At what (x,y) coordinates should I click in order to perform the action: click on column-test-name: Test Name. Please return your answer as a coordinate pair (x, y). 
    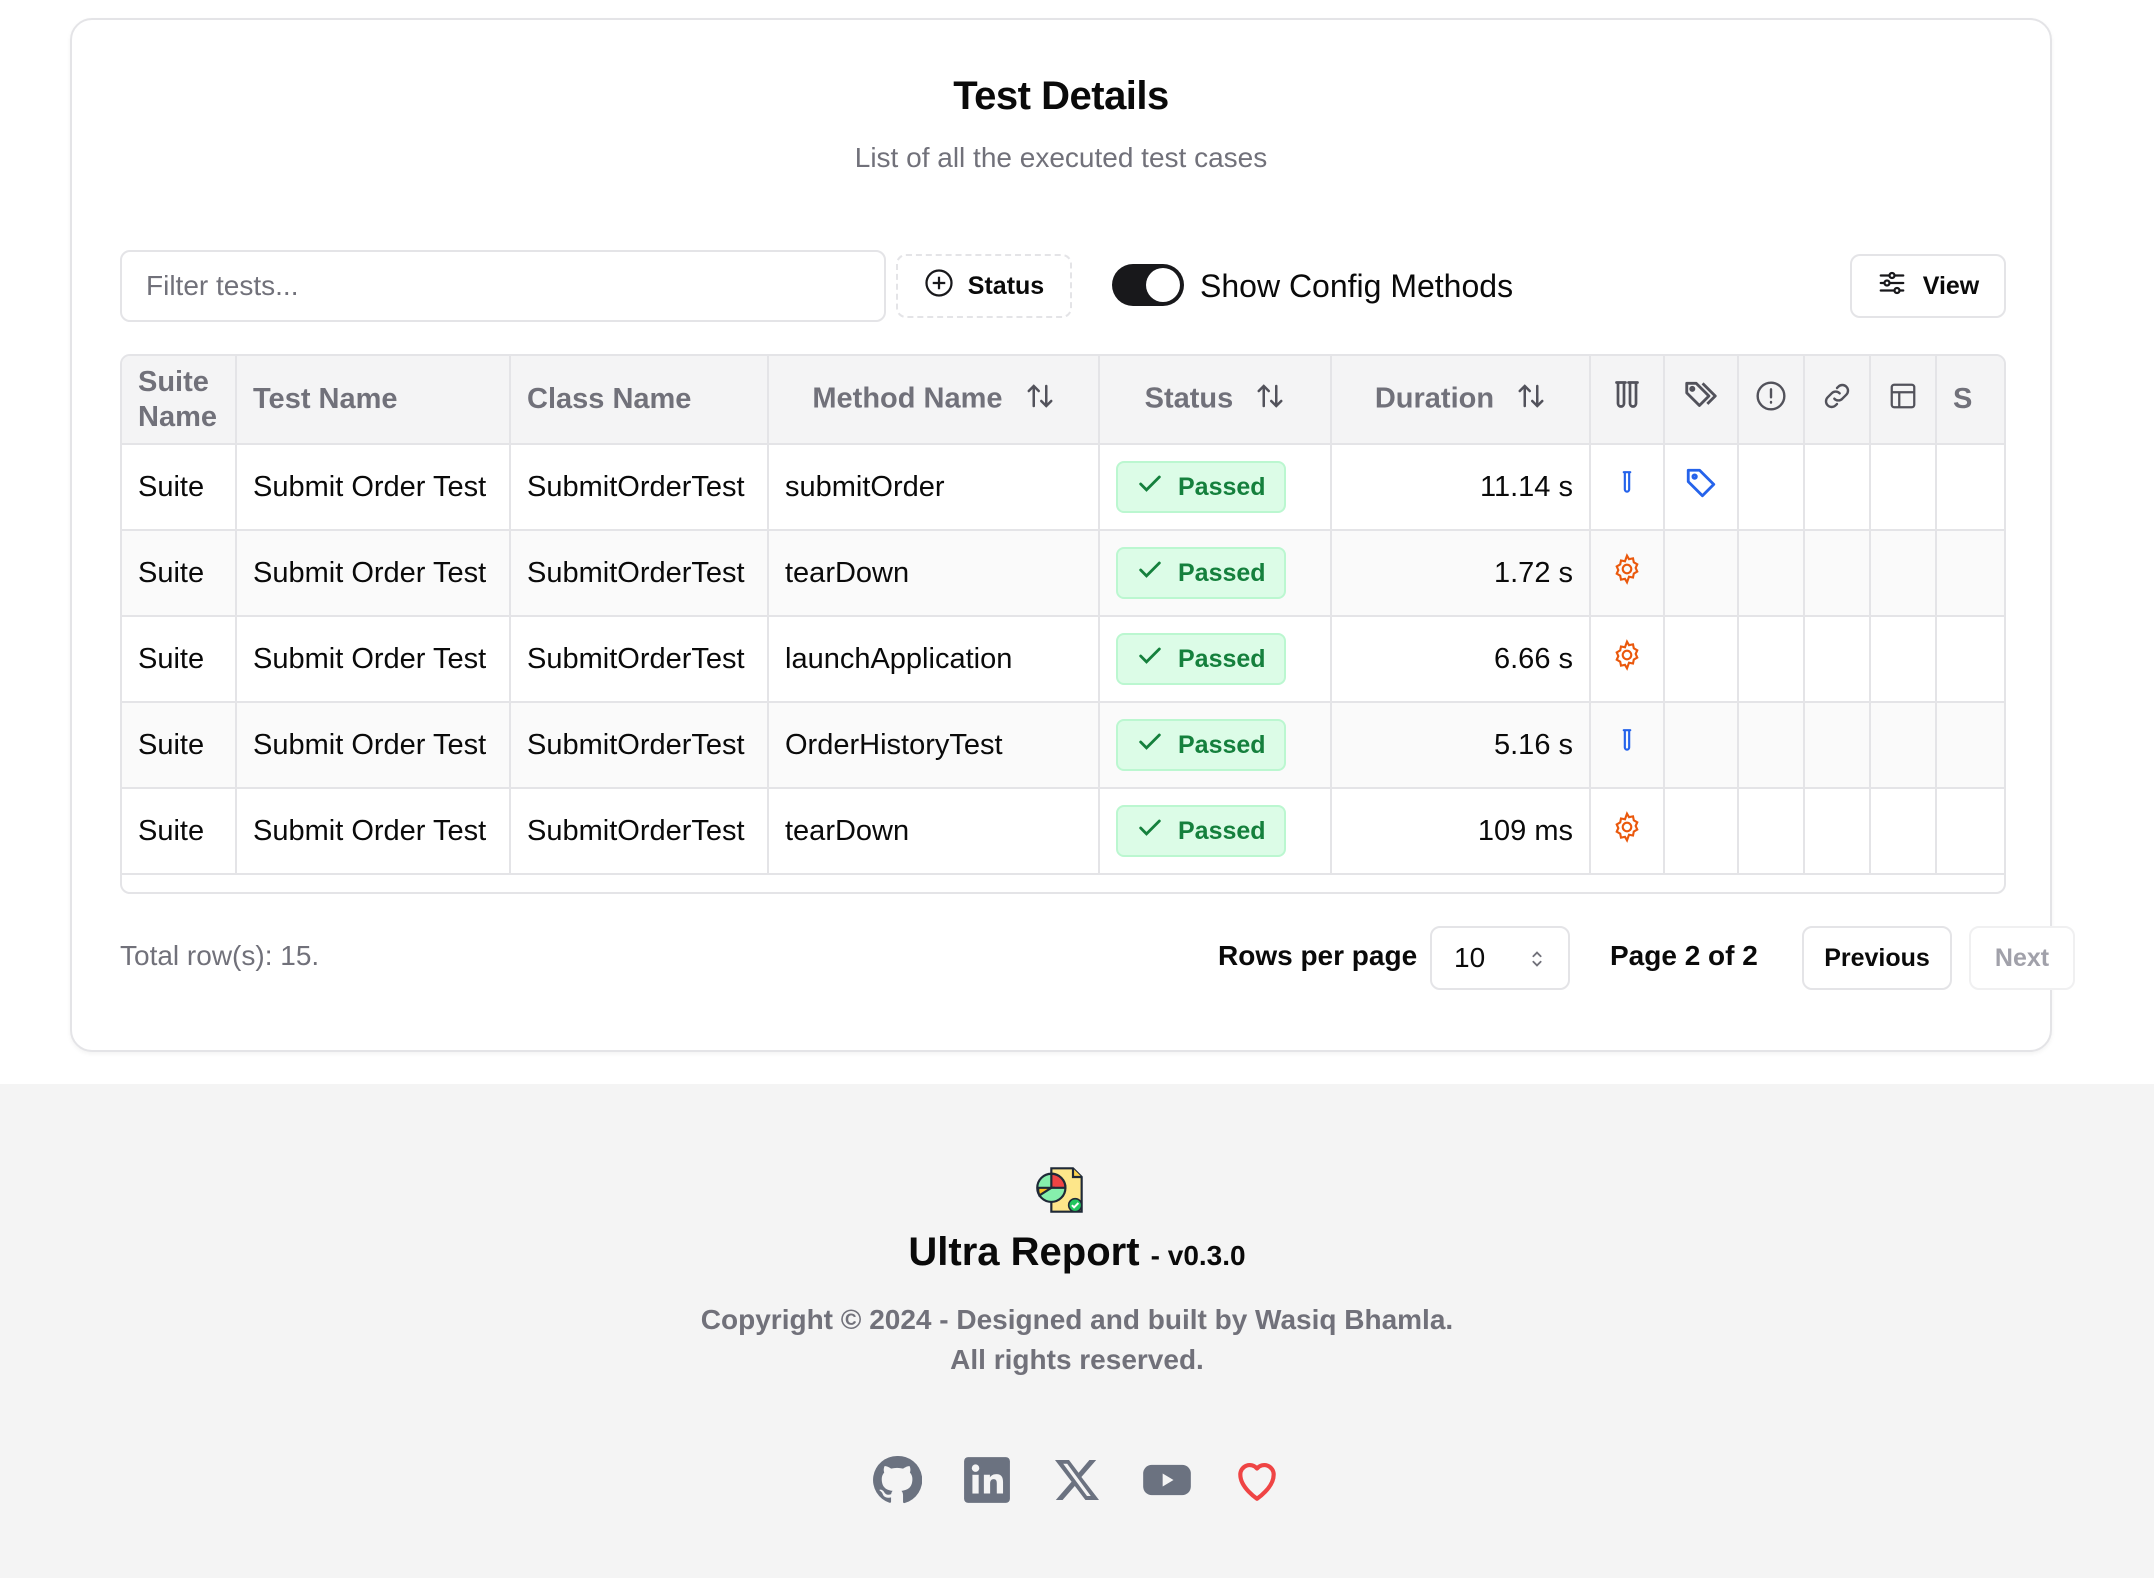
    Looking at the image, I should click on (373, 400).